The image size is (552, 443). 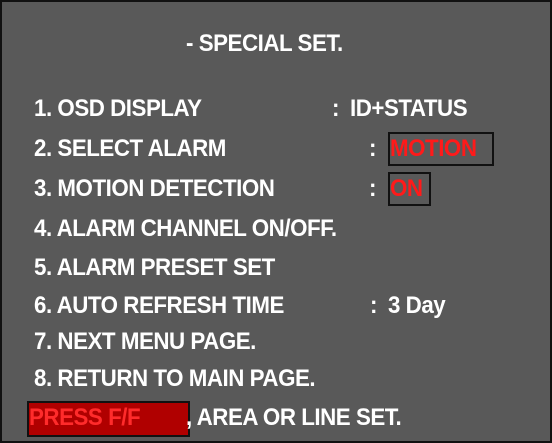 I want to click on menu-item-next-page: 7. NEXT MENU PAGE., so click(x=145, y=342).